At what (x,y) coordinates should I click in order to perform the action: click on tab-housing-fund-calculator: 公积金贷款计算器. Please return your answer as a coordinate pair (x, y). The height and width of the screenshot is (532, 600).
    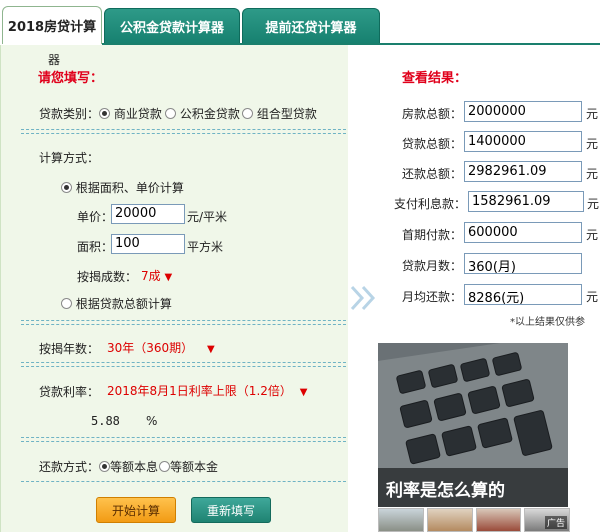
    Looking at the image, I should click on (172, 26).